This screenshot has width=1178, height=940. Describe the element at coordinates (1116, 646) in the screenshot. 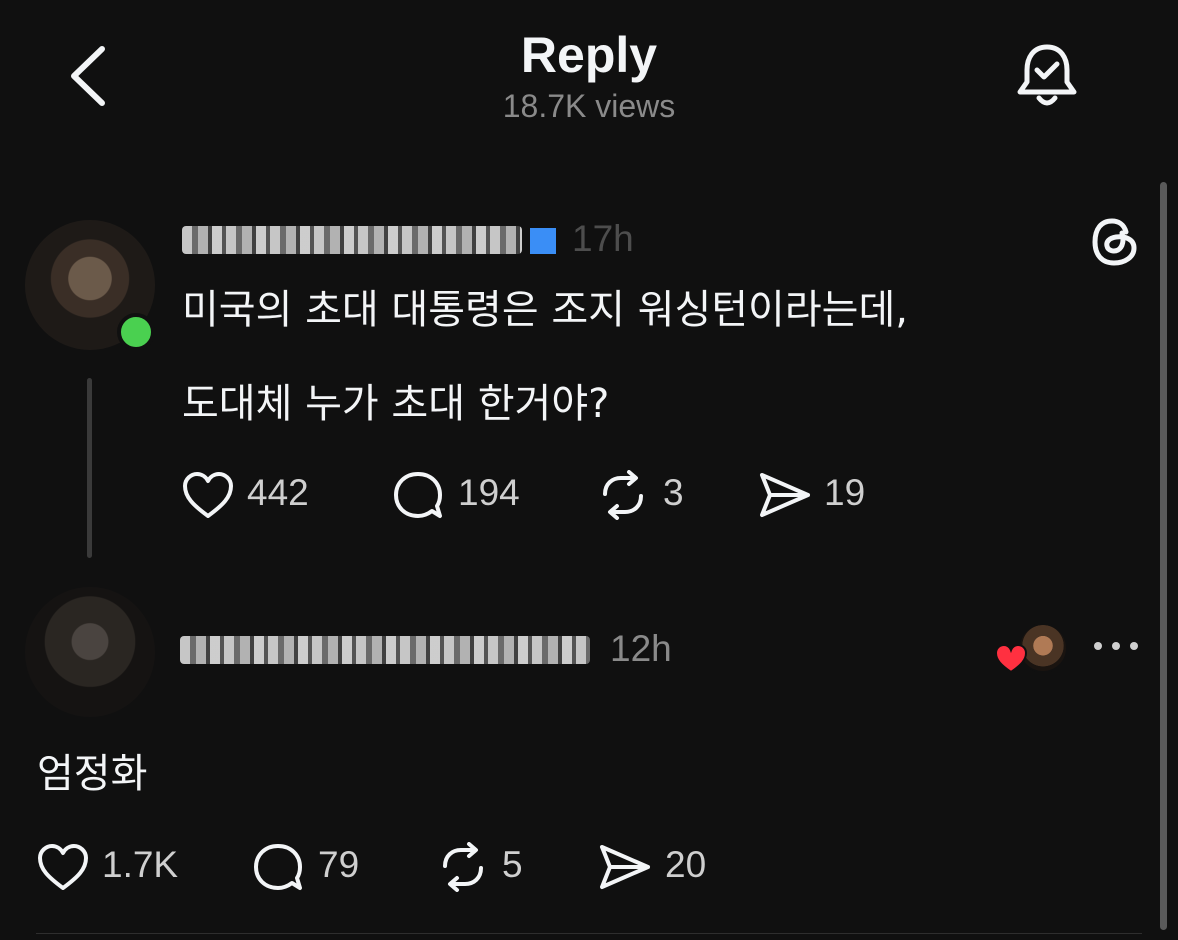

I see `more-options-icon` at that location.